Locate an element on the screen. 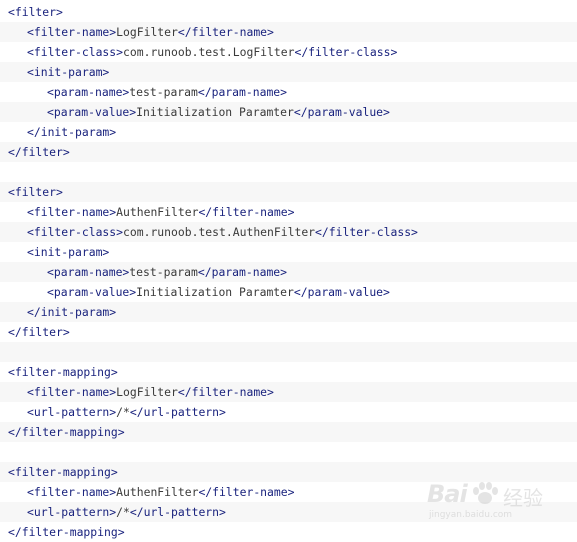 This screenshot has width=577, height=542. xml-text: com.runoob.test.LogFilter is located at coordinates (209, 52).